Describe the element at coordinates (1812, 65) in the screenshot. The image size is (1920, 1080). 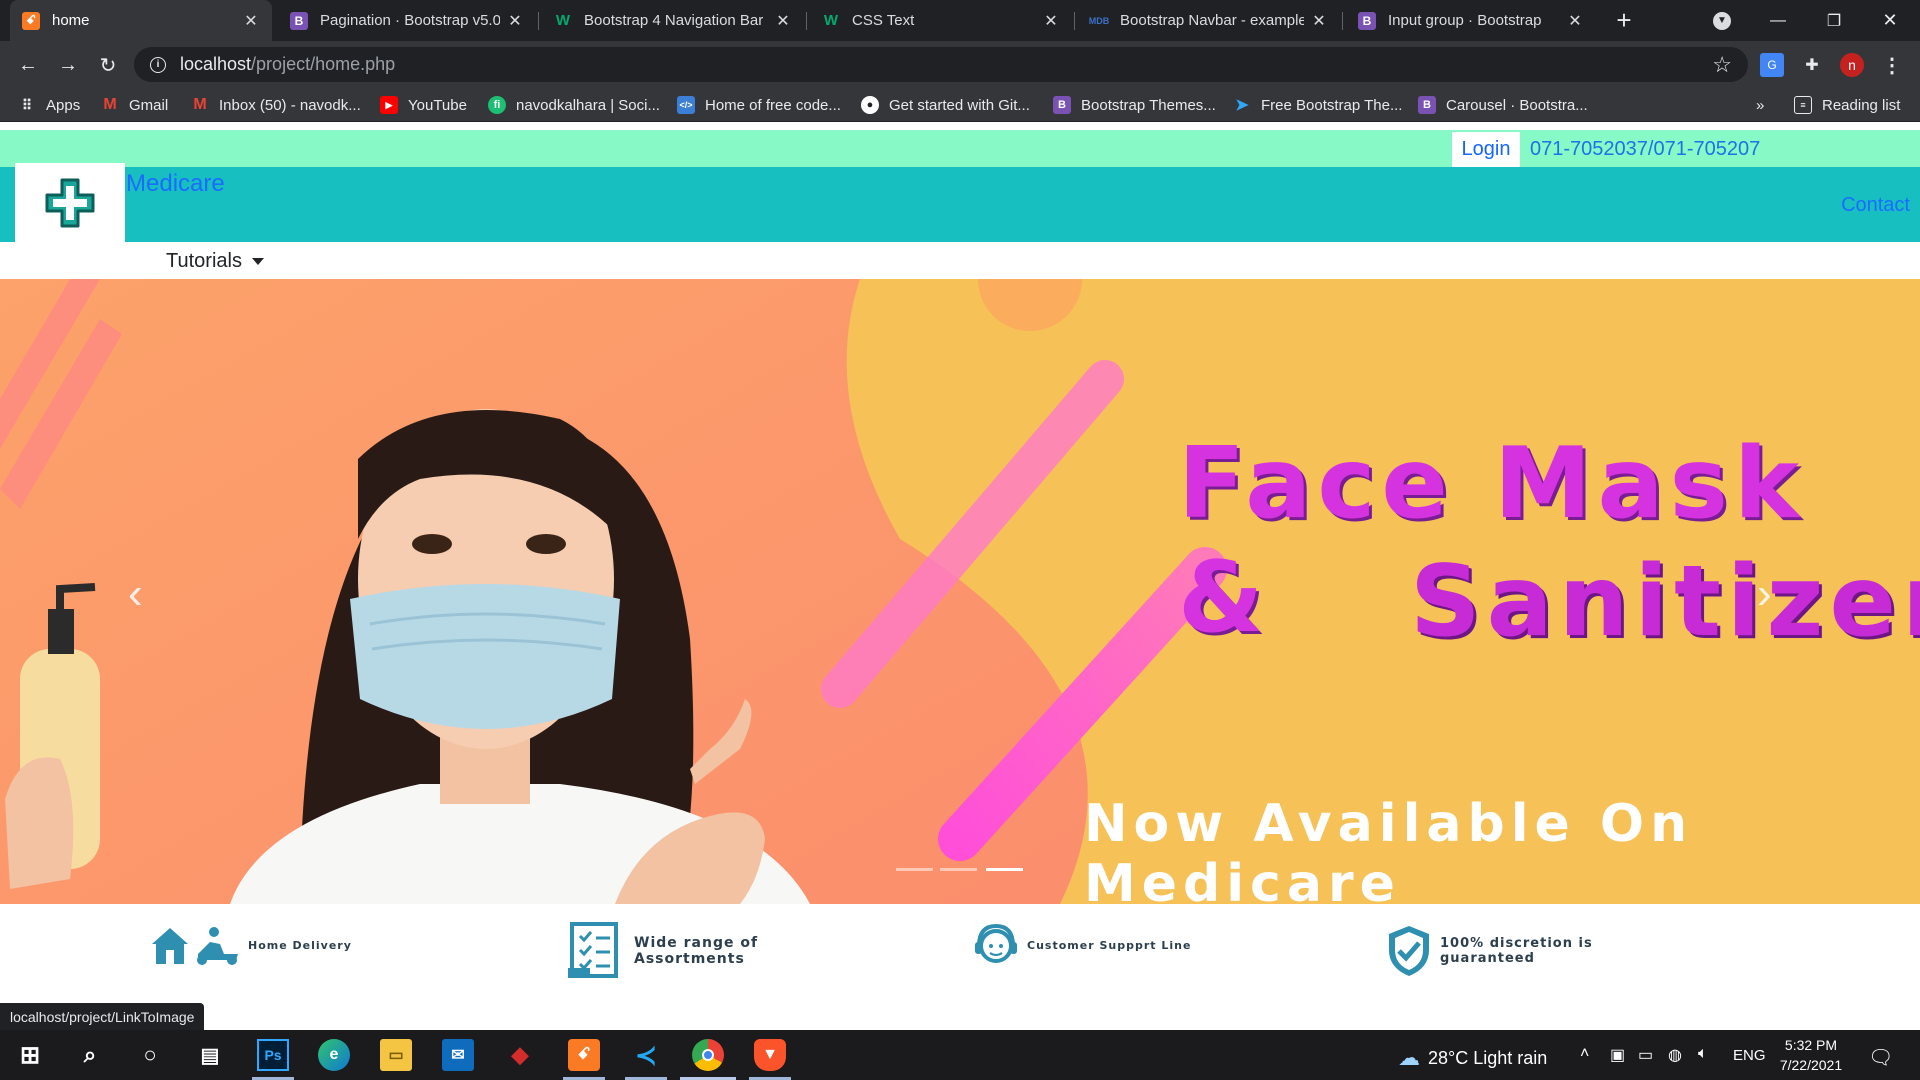
I see `extensions-puzzle-icon: ✚` at that location.